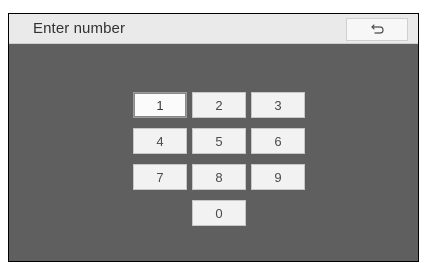 Image resolution: width=429 pixels, height=263 pixels. Describe the element at coordinates (213, 29) in the screenshot. I see `top-bar: Enter number` at that location.